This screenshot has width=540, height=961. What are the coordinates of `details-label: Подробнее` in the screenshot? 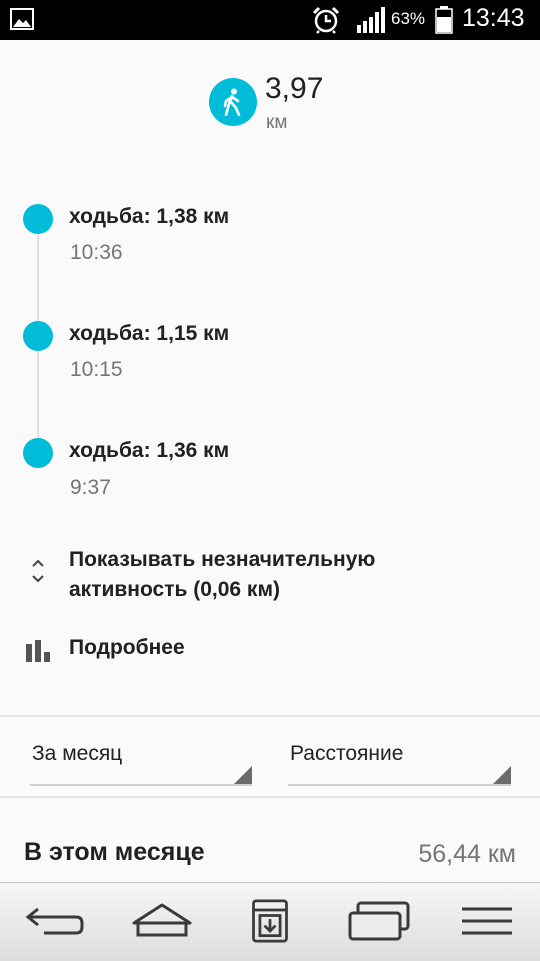 It's located at (127, 647).